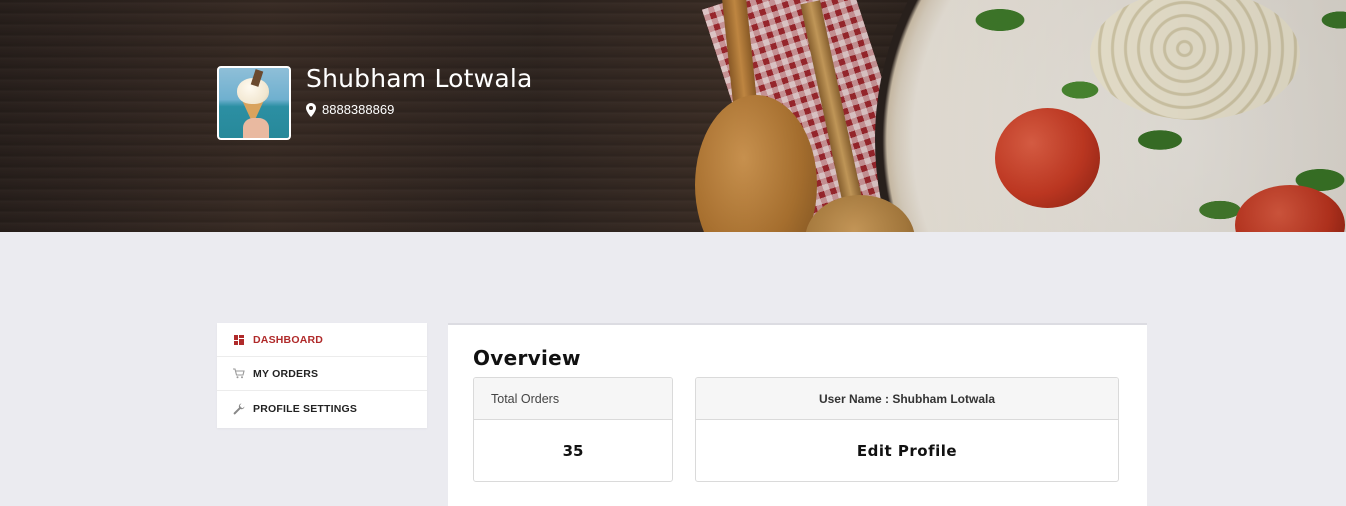 This screenshot has width=1346, height=506. What do you see at coordinates (254, 103) in the screenshot?
I see `avatar` at bounding box center [254, 103].